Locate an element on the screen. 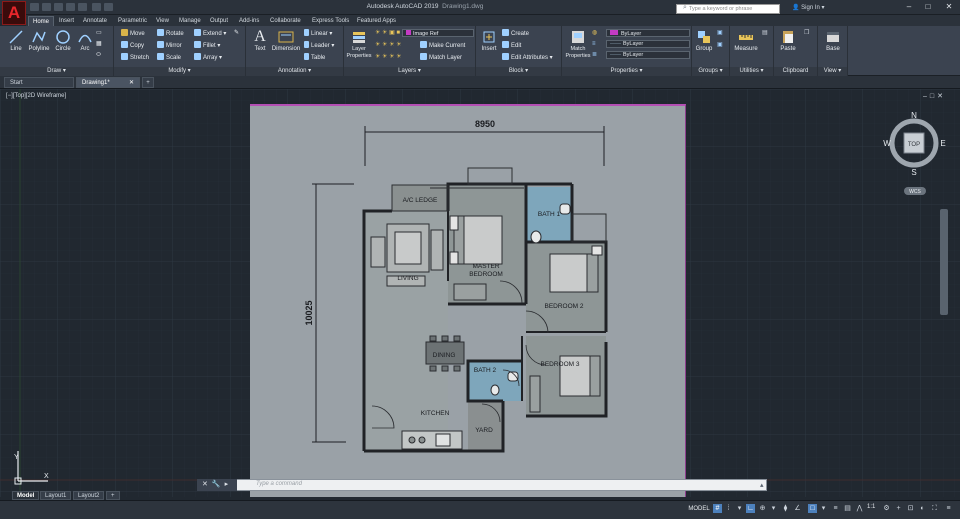 This screenshot has width=960, height=519. annotation-scale-icon: ⋀ is located at coordinates (859, 508).